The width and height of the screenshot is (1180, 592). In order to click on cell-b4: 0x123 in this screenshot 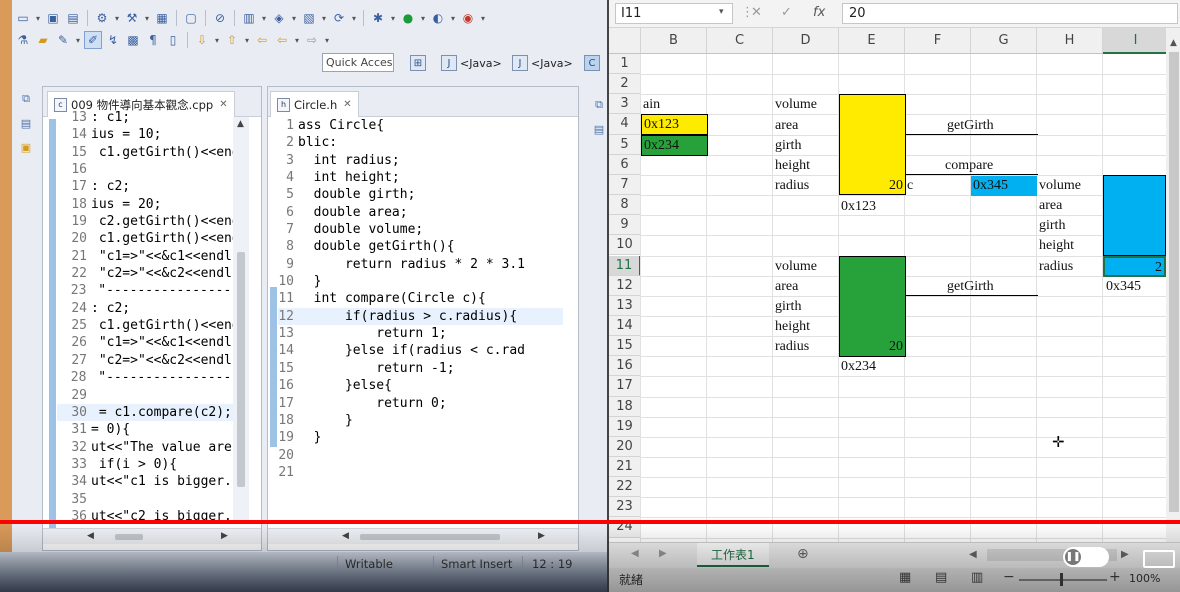, I will do `click(674, 124)`.